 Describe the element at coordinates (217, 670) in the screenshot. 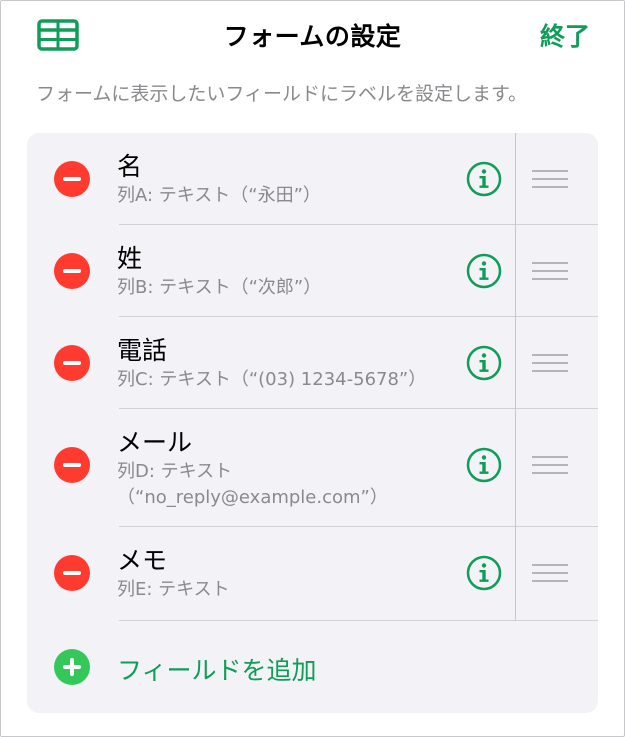

I see `add-field-label: フィールドを追加` at that location.